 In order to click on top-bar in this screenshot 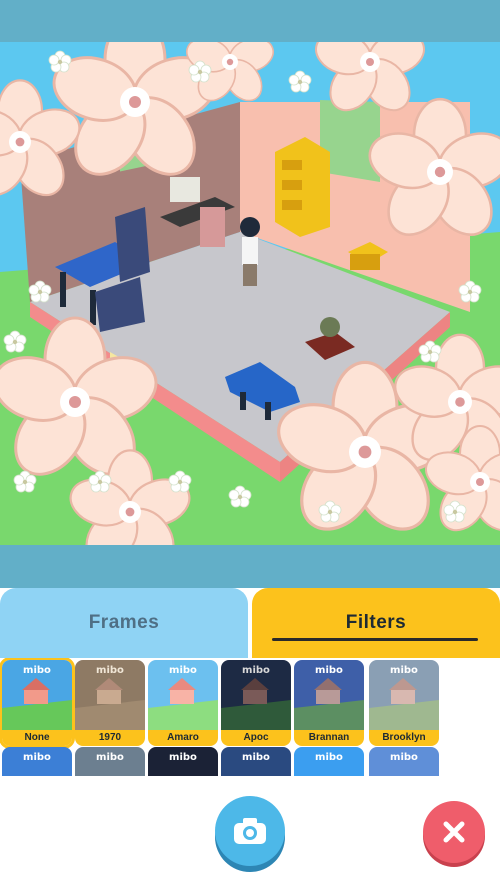, I will do `click(250, 21)`.